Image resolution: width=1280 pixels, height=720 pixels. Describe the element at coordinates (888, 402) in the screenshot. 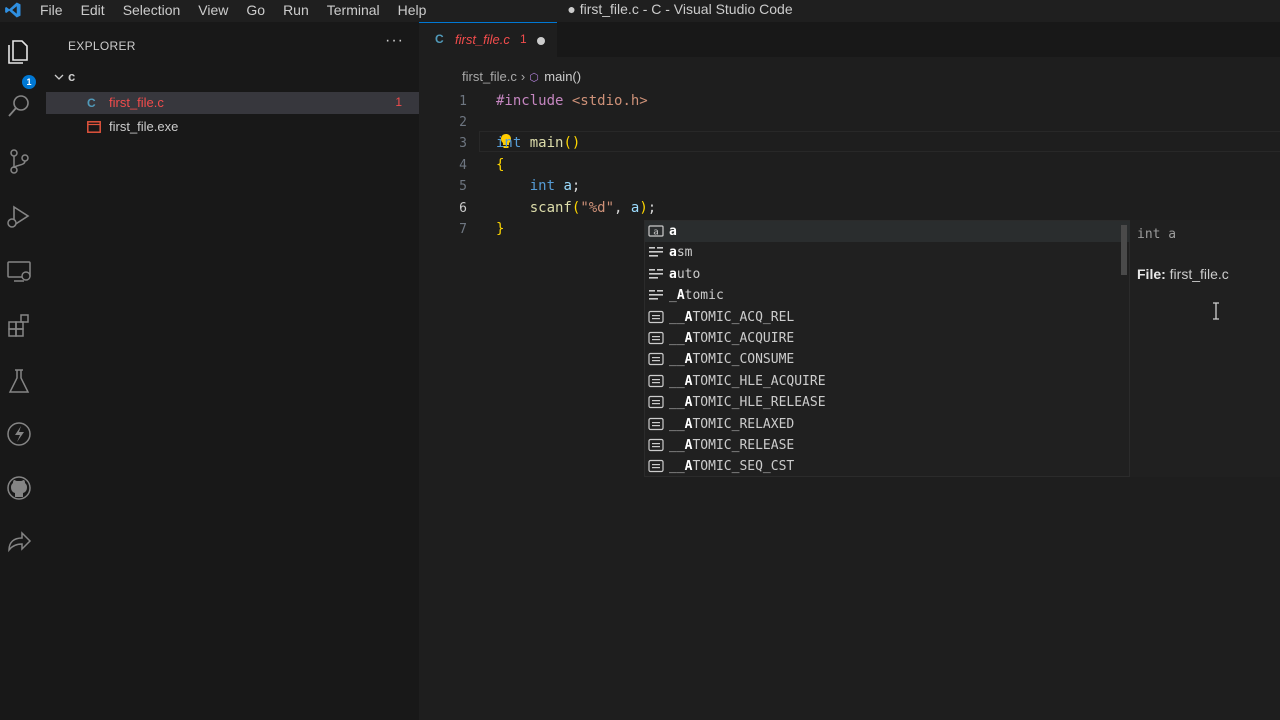

I see `suggestion-item: __ATOMIC_HLE_RELEASE` at that location.